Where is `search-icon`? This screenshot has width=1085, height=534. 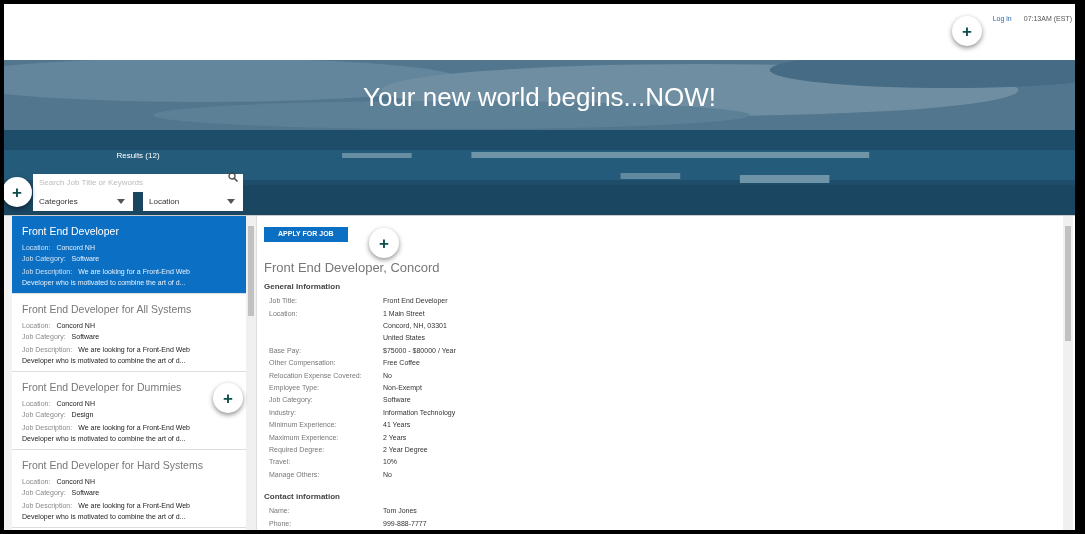
search-icon is located at coordinates (233, 177).